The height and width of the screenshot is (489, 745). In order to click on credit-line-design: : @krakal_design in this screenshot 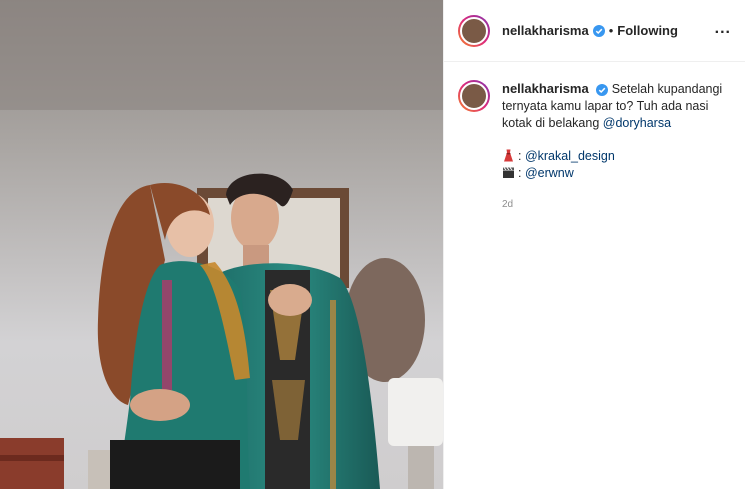, I will do `click(614, 156)`.